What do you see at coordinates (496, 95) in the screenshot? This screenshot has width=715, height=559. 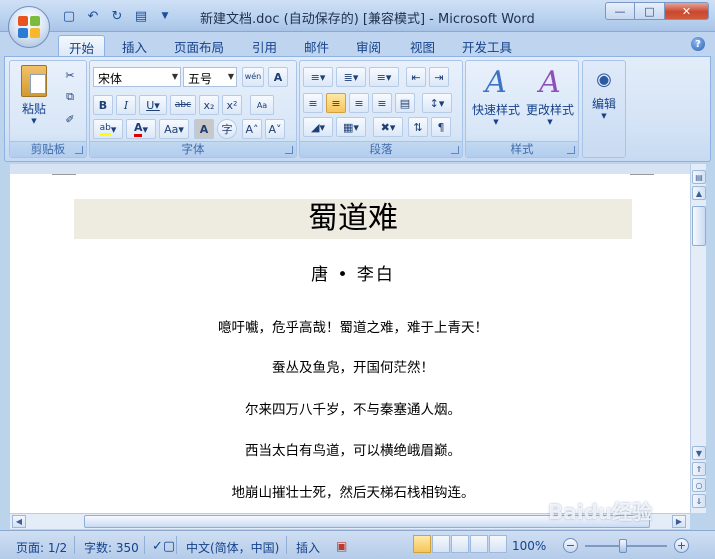 I see `quick-styles-button: A 快速样式 ▼` at bounding box center [496, 95].